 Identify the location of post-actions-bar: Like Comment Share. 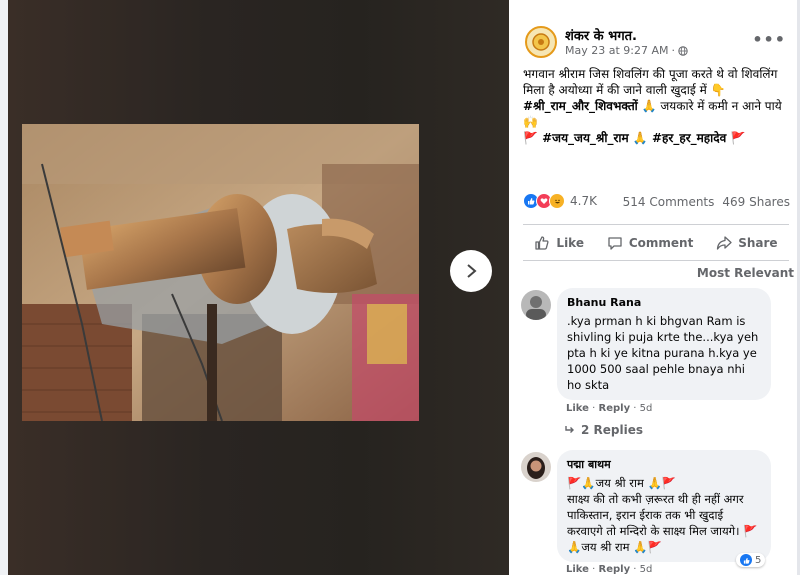
(656, 243).